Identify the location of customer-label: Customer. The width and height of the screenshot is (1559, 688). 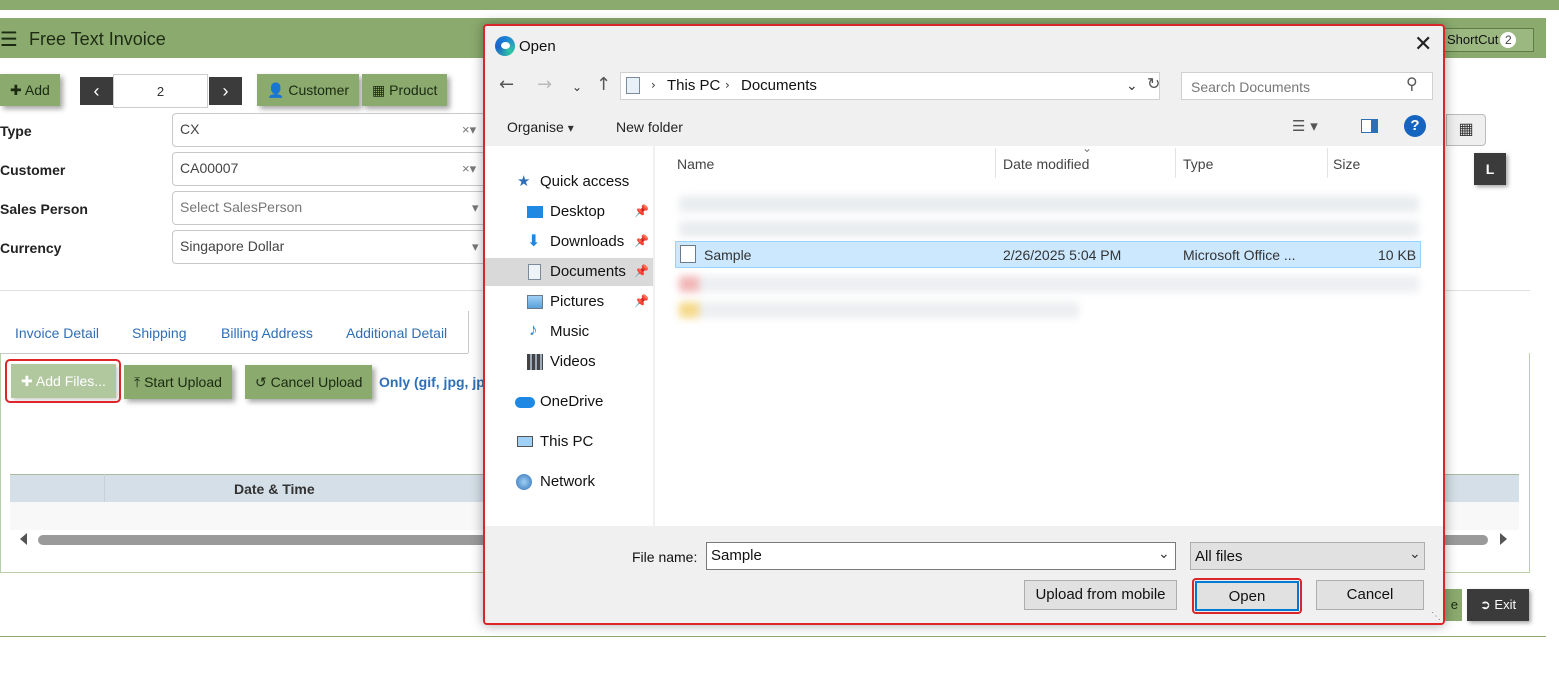
(33, 170).